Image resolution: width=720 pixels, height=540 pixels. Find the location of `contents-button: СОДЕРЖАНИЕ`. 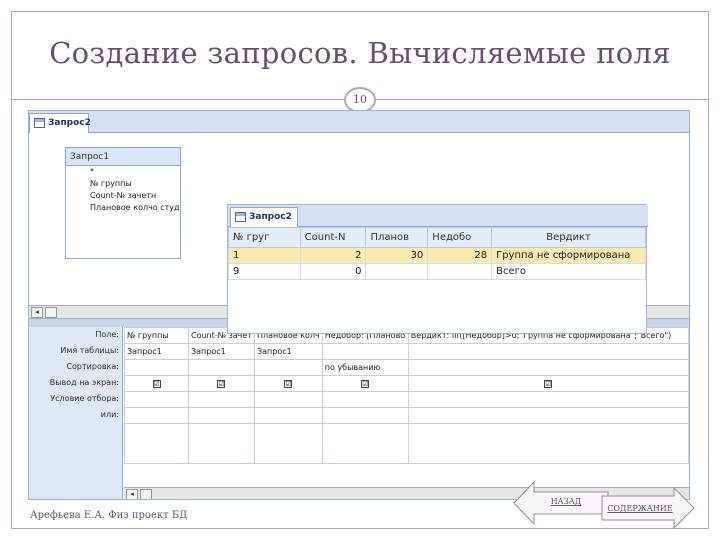

contents-button: СОДЕРЖАНИЕ is located at coordinates (640, 508).